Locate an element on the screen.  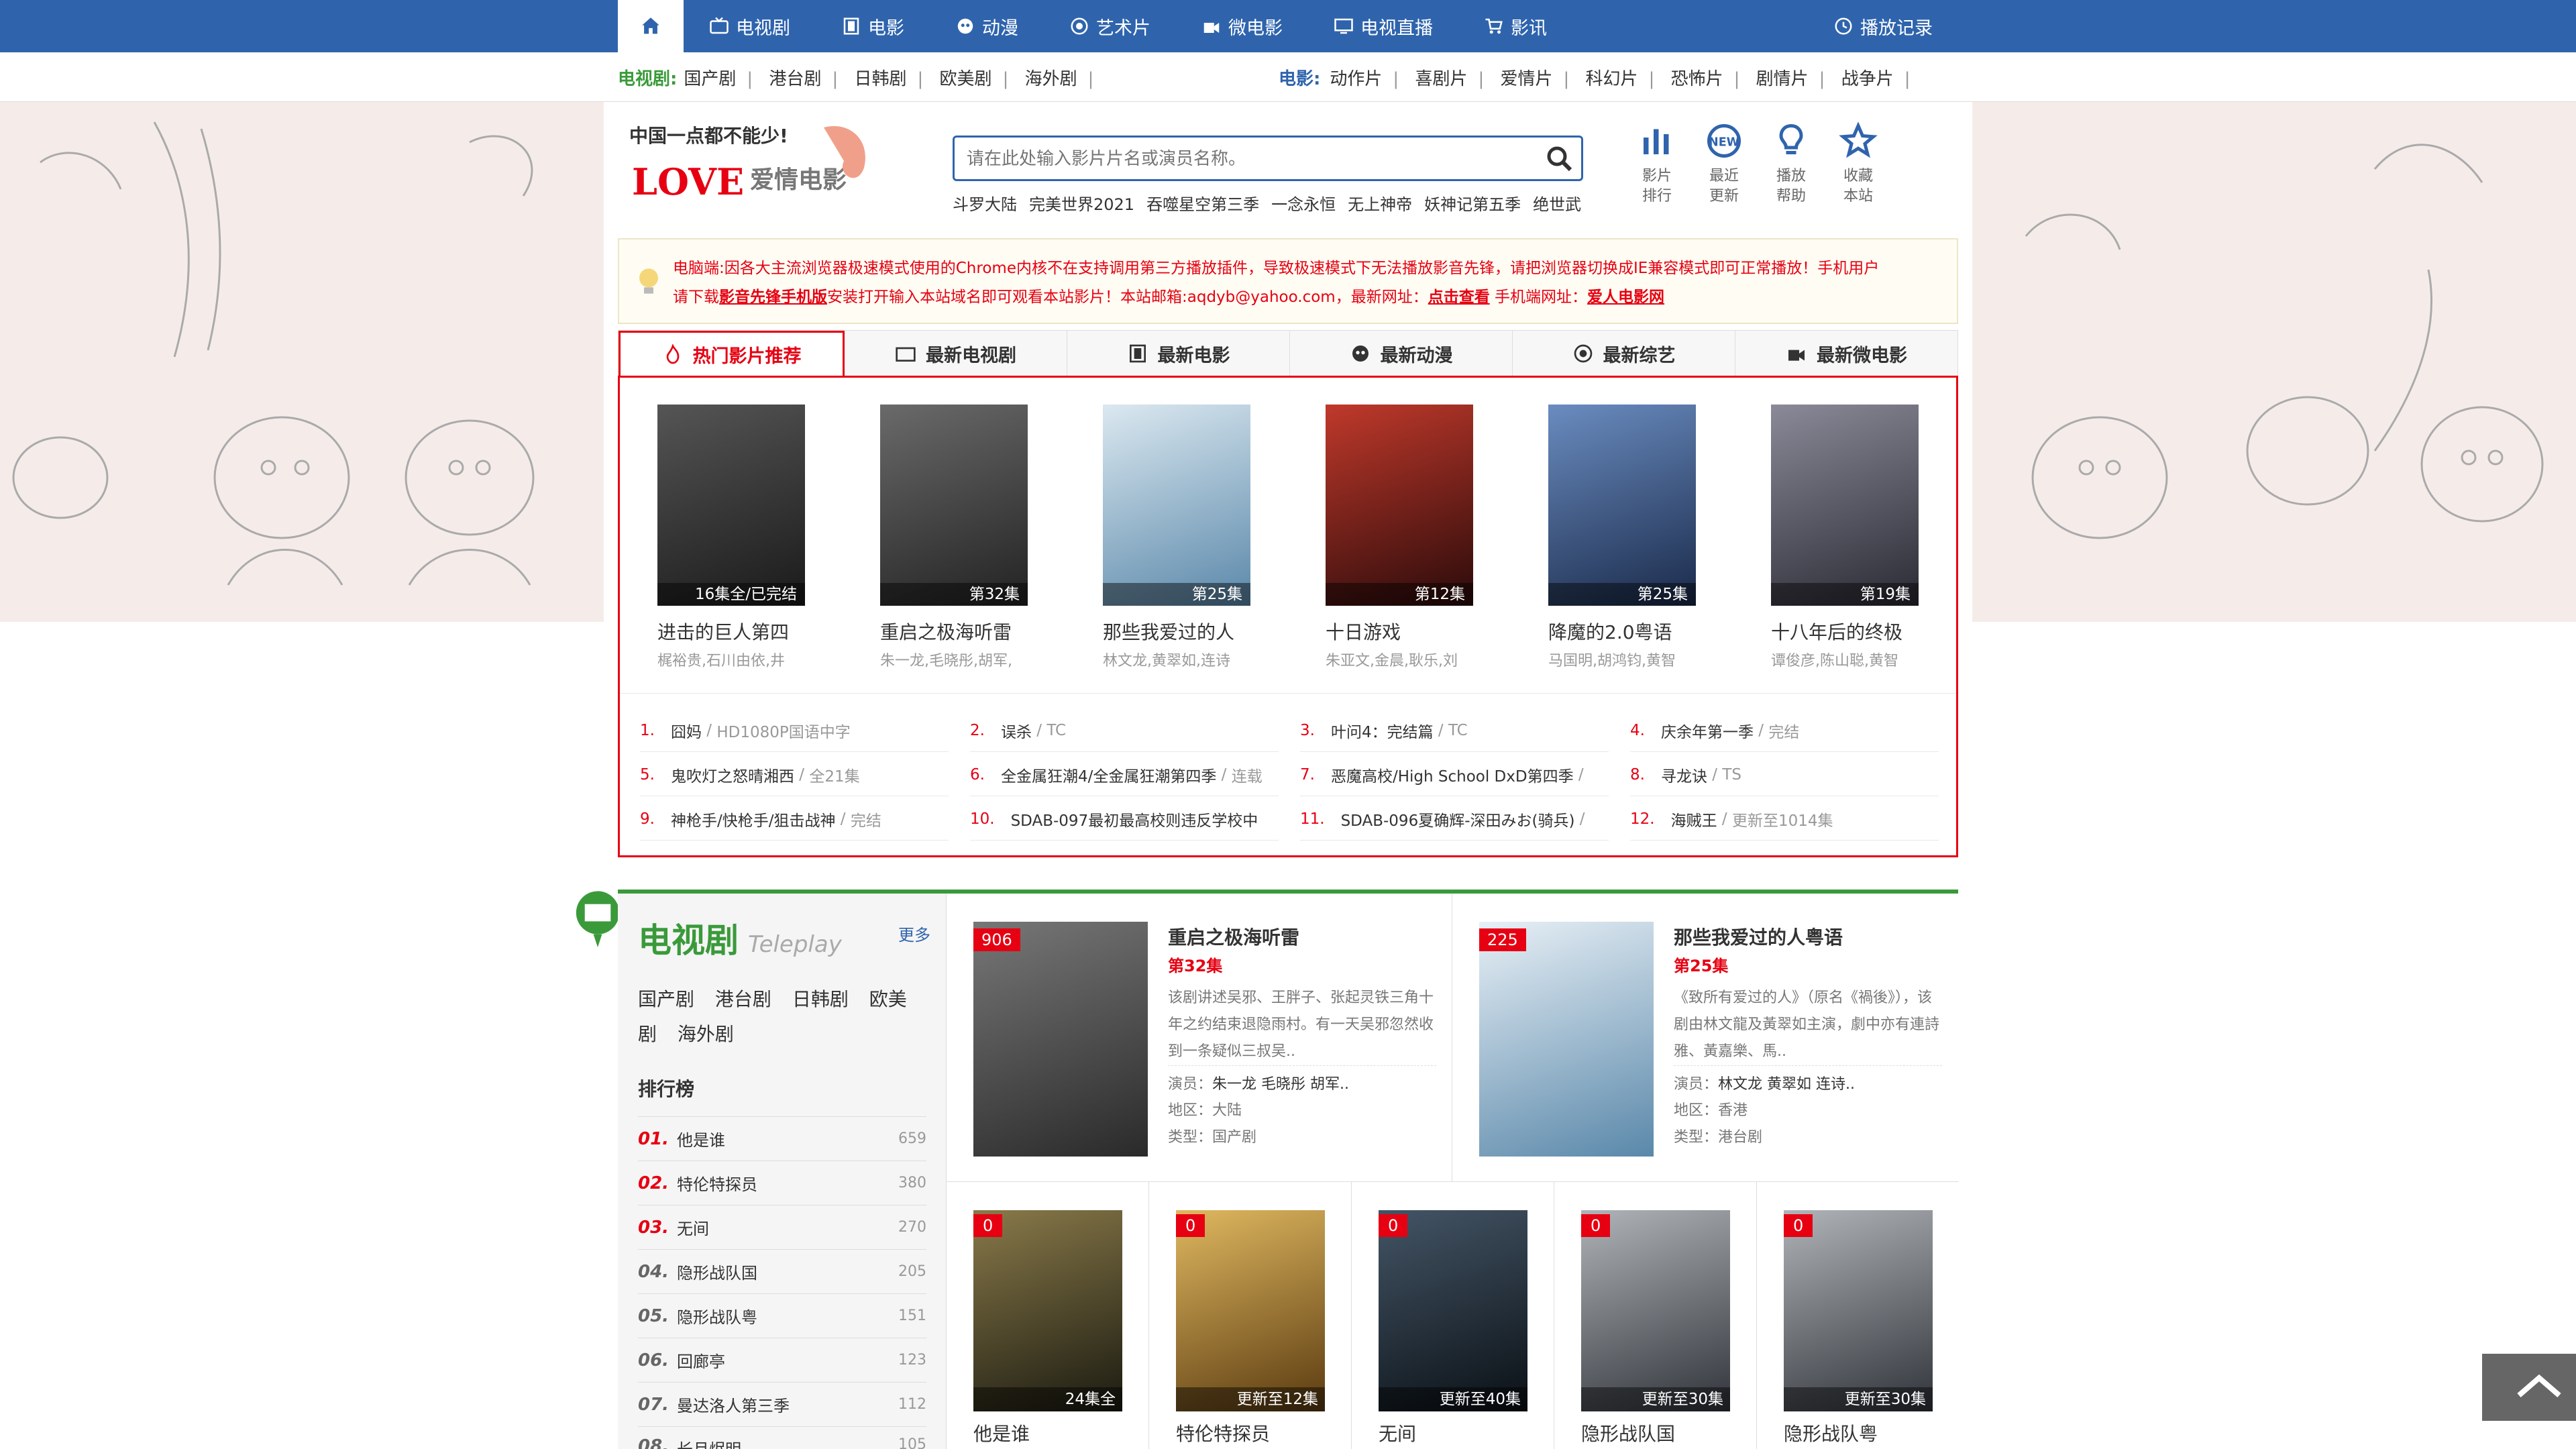
tab-hot: 热门影片推荐 is located at coordinates (732, 353).